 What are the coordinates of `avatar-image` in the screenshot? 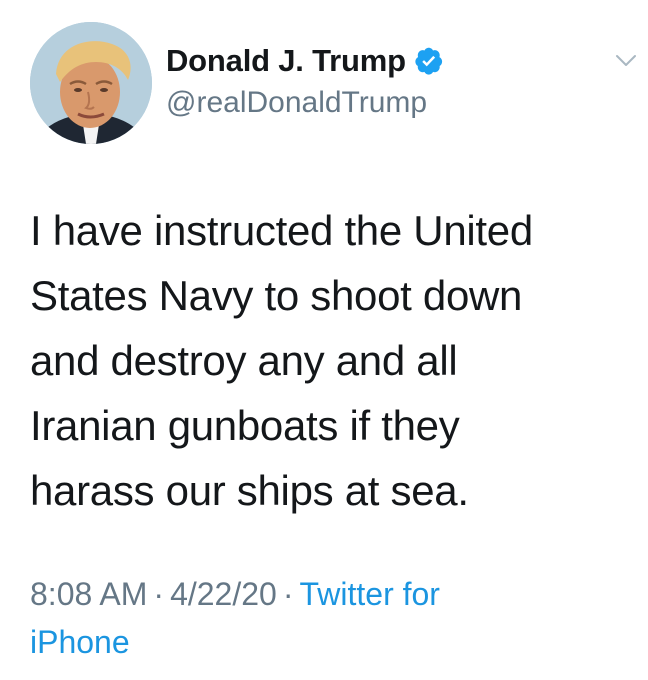 It's located at (91, 83).